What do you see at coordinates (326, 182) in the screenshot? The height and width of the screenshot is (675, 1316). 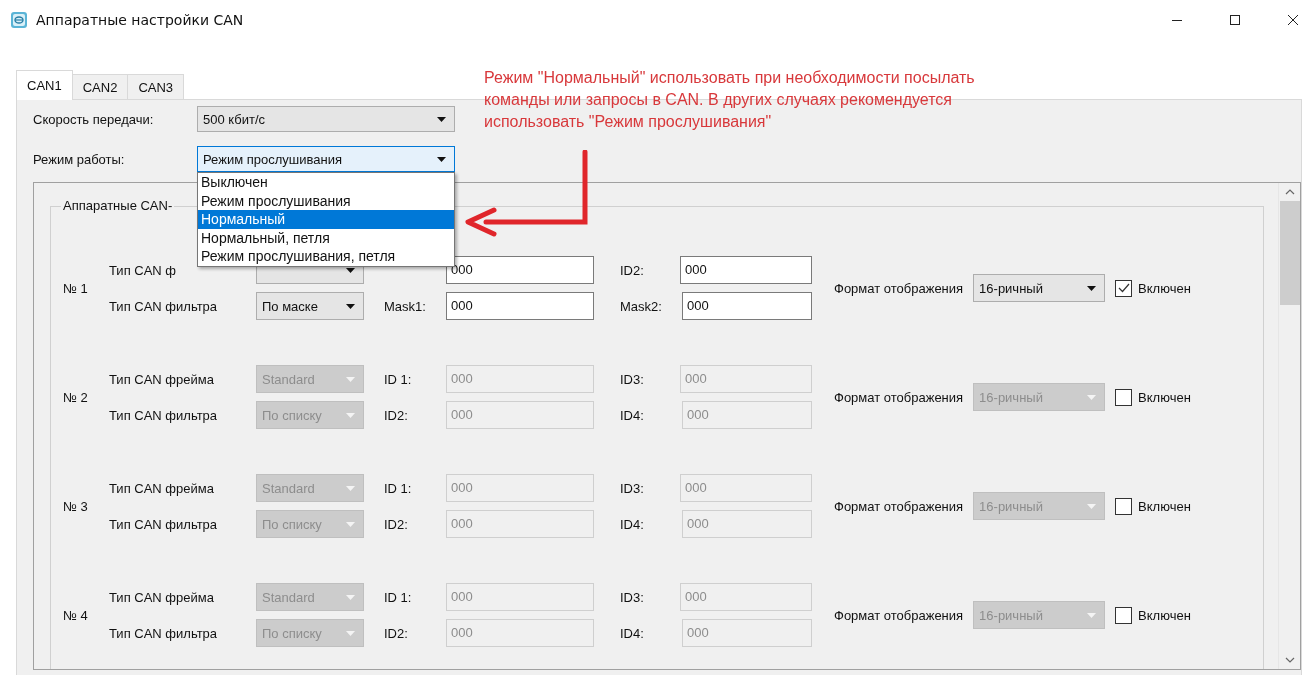 I see `dropdown-option: Выключен` at bounding box center [326, 182].